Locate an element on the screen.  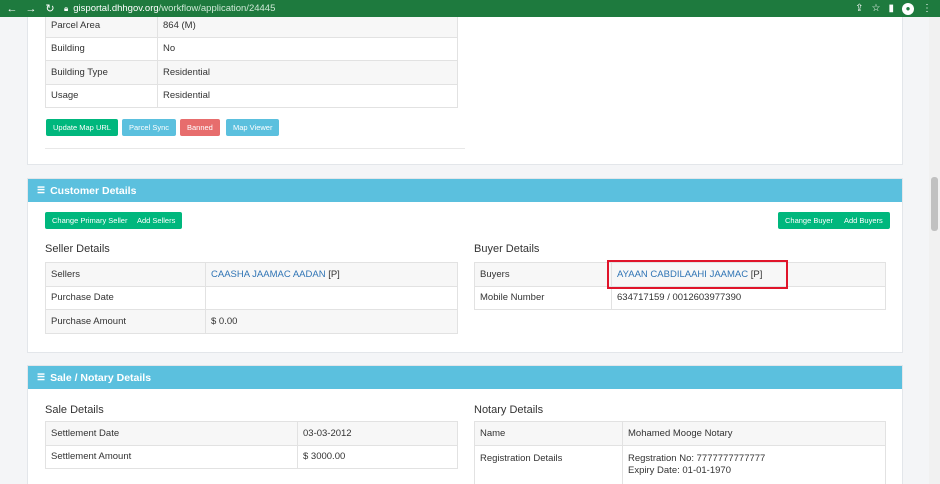
table-row: Mobile Number 634717159 / 0012603977390 is located at coordinates (680, 297).